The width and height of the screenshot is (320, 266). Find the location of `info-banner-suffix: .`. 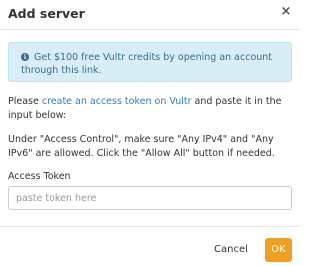

info-banner-suffix: . is located at coordinates (100, 70).